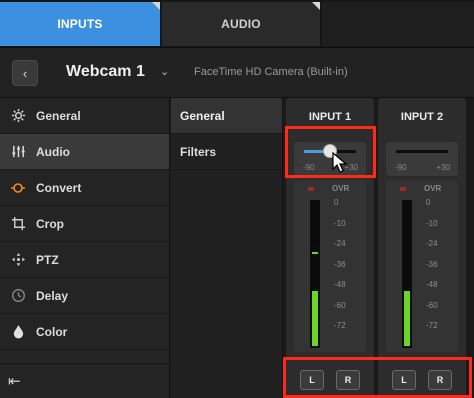 This screenshot has width=474, height=398. I want to click on collapse-sidebar-icon: ⇤, so click(14, 381).